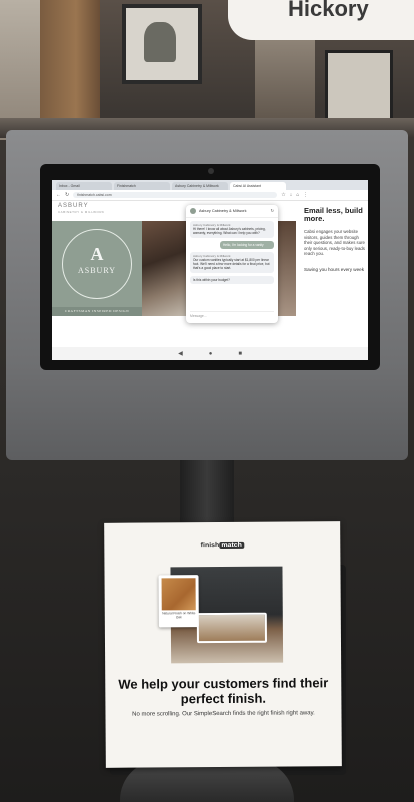 The height and width of the screenshot is (802, 414). I want to click on home-icon: ⌂, so click(297, 195).